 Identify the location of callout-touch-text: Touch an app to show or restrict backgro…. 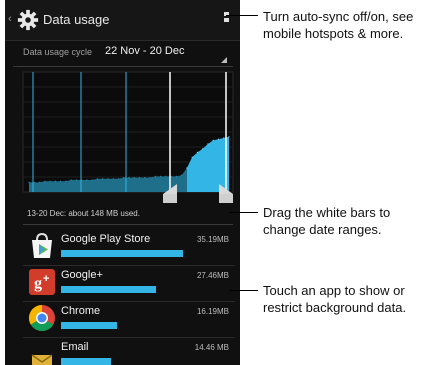
(335, 299).